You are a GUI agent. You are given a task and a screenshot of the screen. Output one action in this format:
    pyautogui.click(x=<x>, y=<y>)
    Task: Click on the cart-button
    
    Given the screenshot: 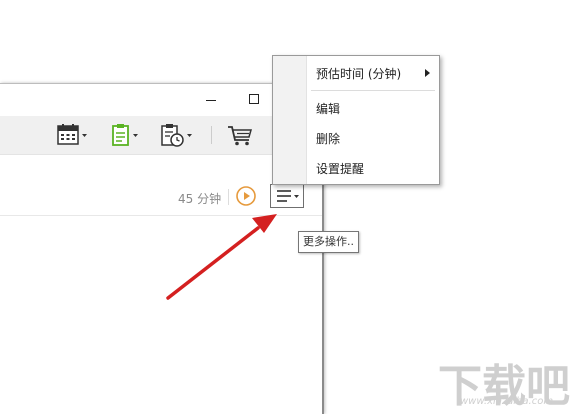 What is the action you would take?
    pyautogui.click(x=243, y=135)
    